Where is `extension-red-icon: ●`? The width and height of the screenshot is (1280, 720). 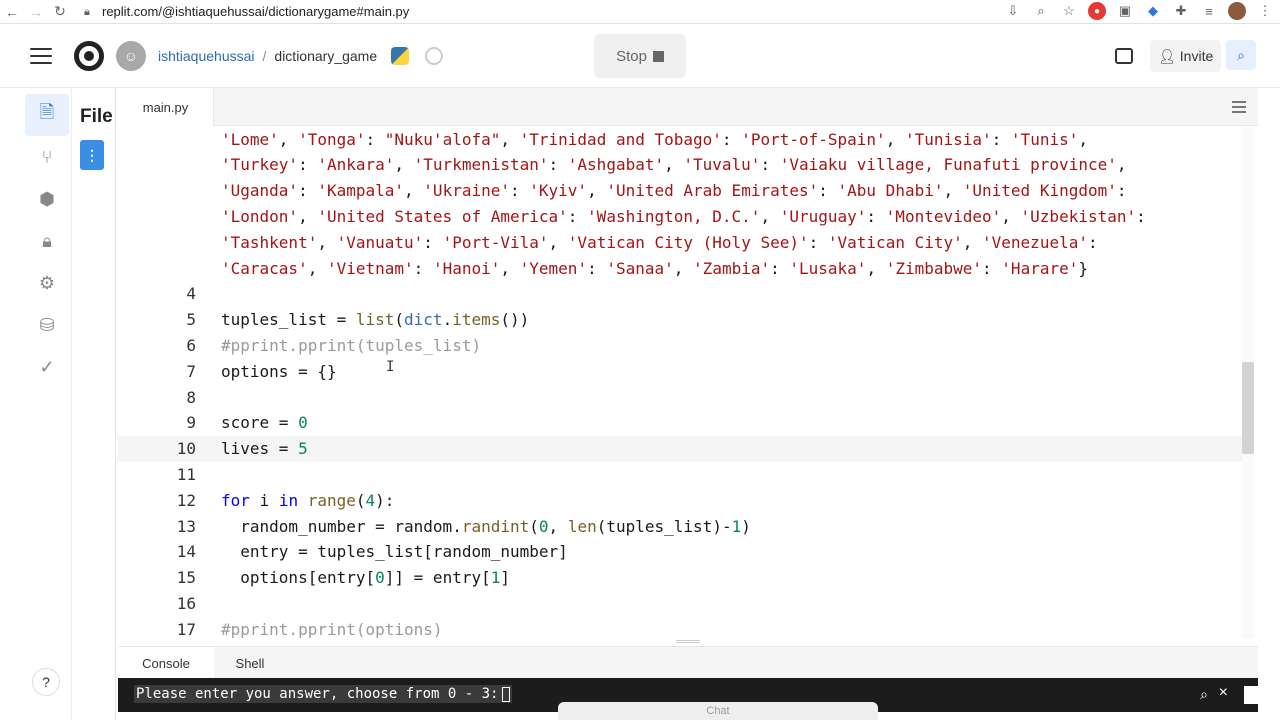 extension-red-icon: ● is located at coordinates (1097, 11).